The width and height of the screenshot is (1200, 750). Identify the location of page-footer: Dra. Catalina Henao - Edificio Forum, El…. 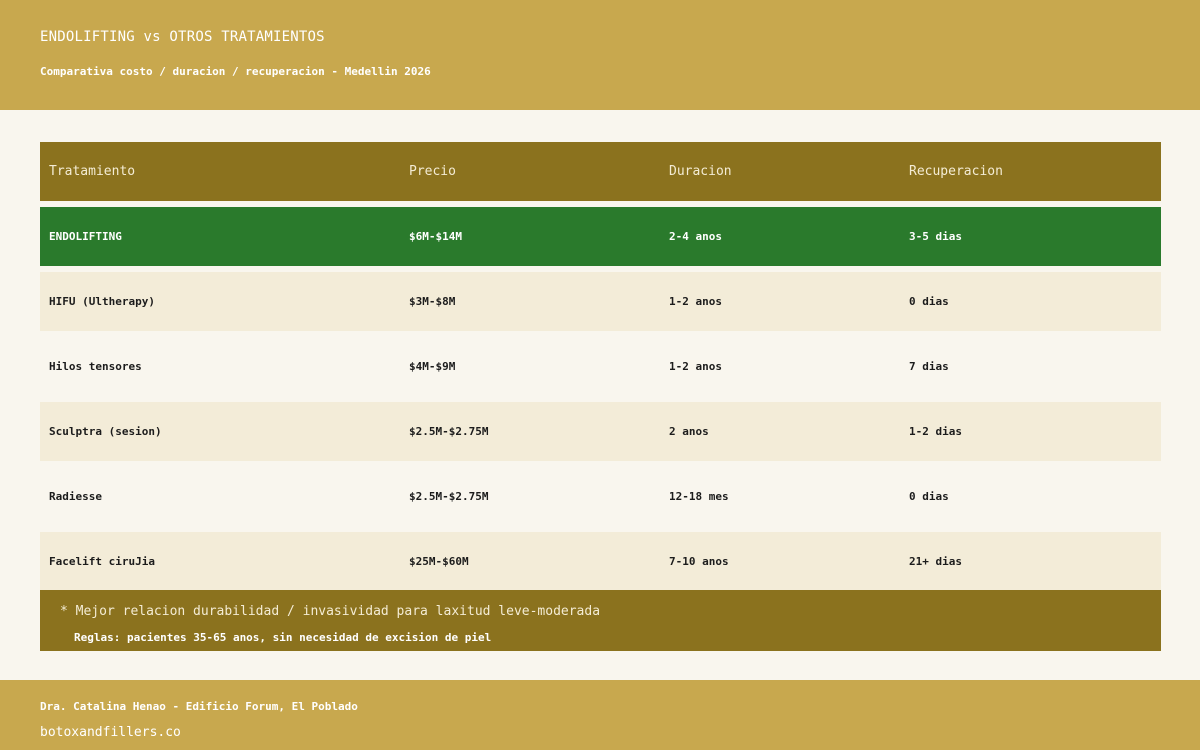
(600, 715).